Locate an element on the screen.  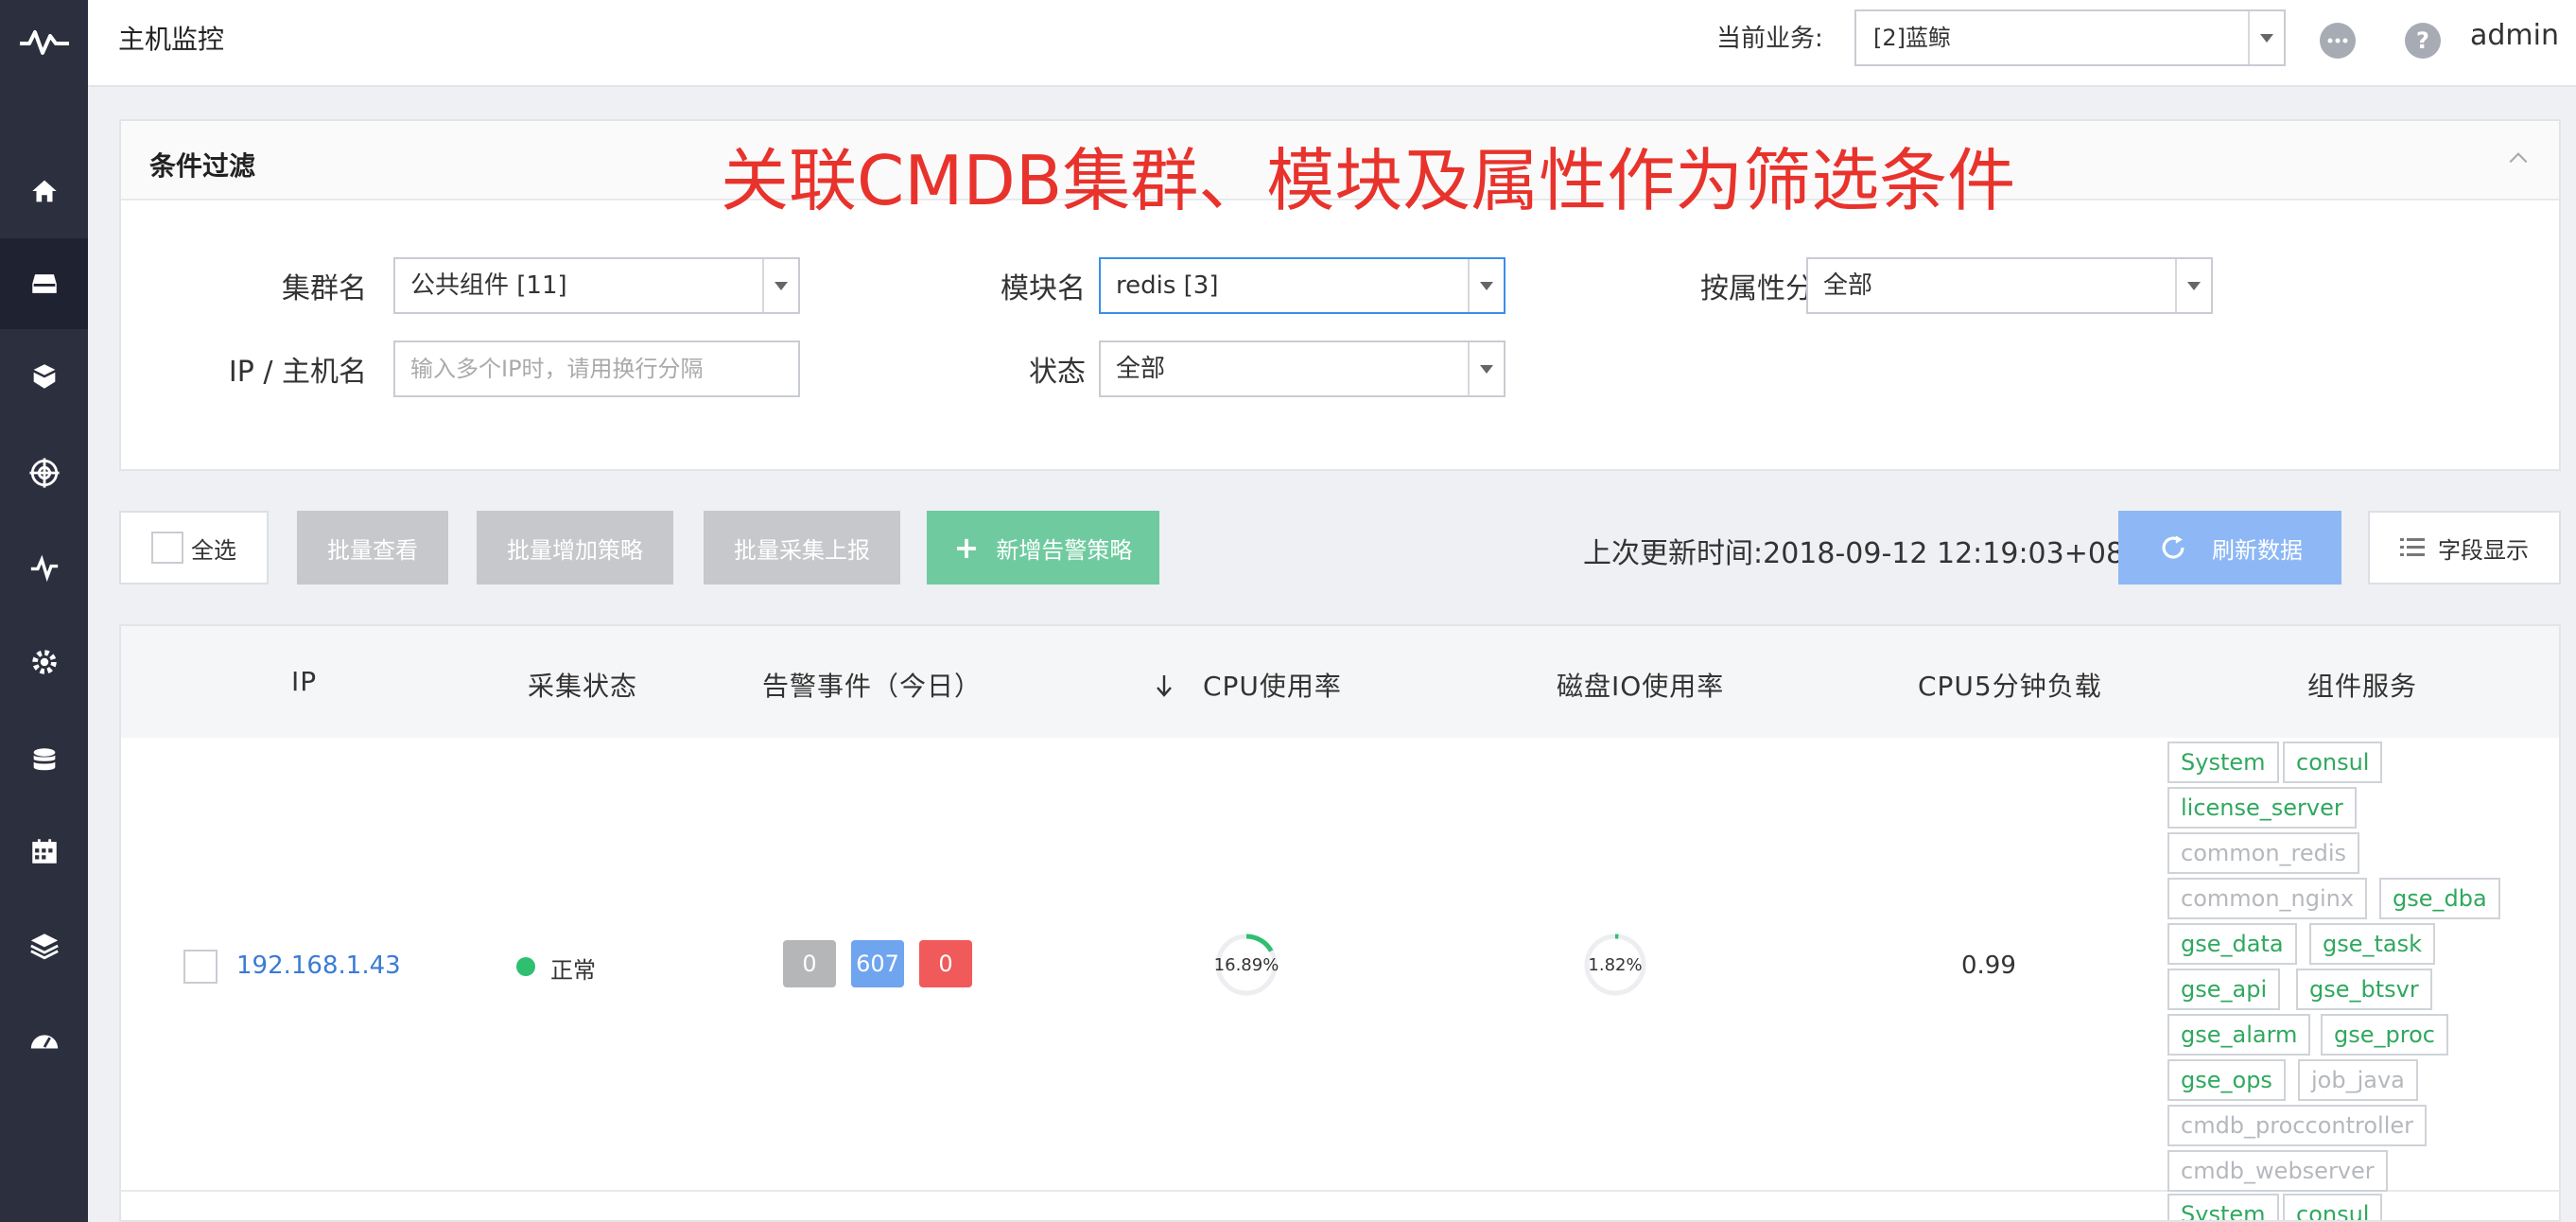
service-tag: gse_data is located at coordinates (2232, 944).